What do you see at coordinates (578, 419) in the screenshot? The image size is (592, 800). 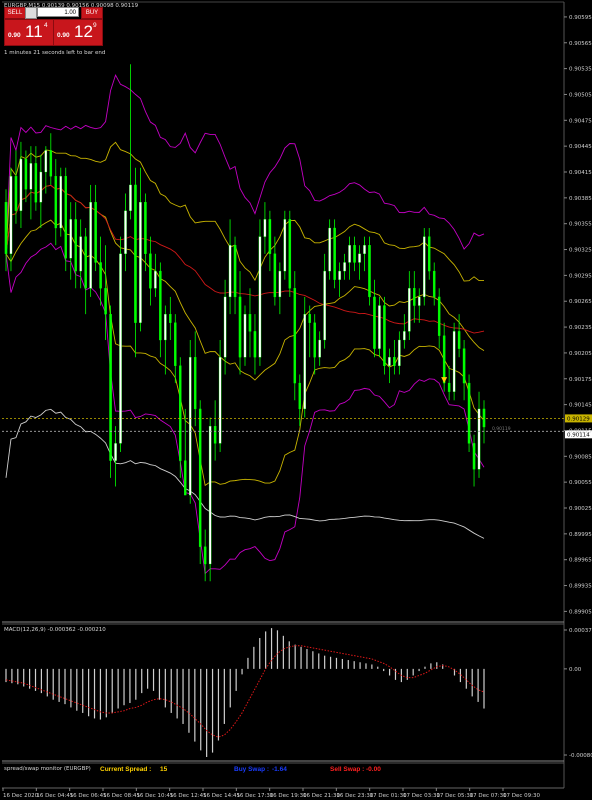 I see `ask-tag-label: 0.90129` at bounding box center [578, 419].